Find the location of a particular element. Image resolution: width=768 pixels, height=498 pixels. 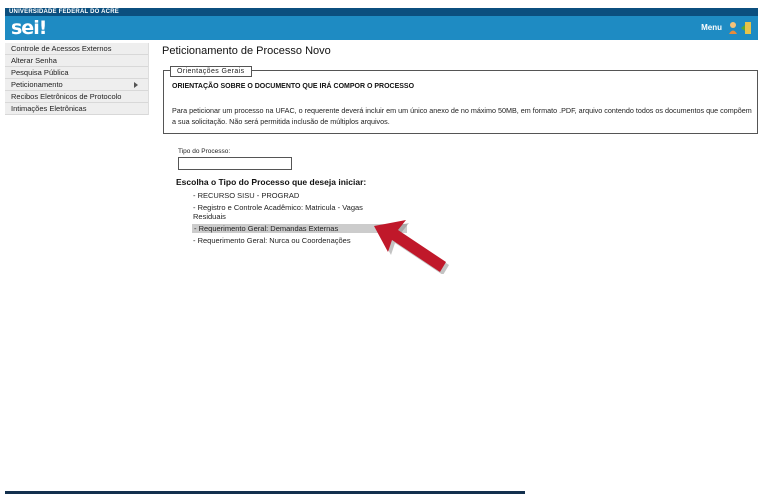

institution-name: UNIVERSIDADE FEDERAL DO ACRE is located at coordinates (64, 12).